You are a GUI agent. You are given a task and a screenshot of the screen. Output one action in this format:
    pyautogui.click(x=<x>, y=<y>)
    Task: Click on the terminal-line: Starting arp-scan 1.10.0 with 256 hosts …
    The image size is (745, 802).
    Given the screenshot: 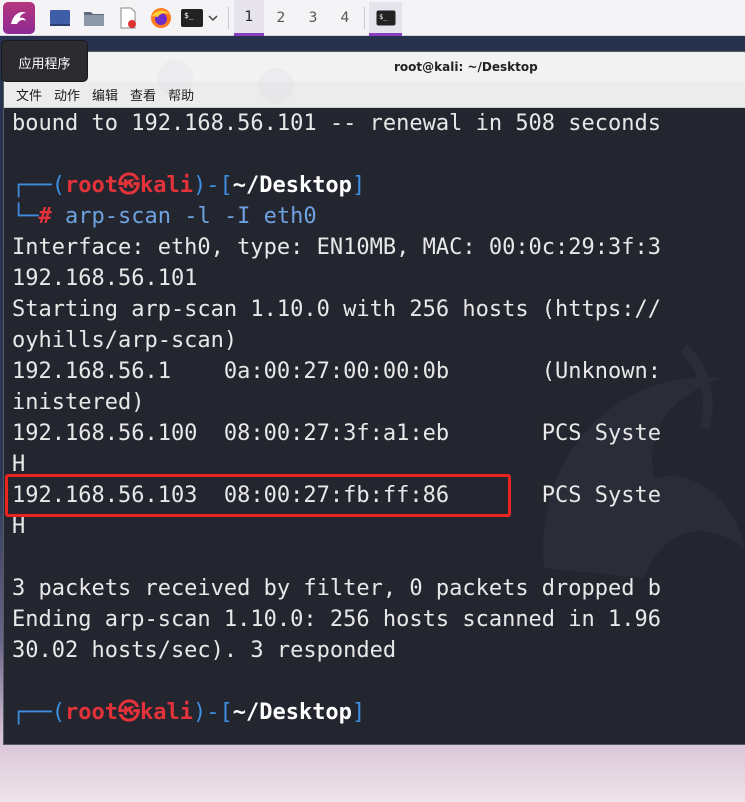 What is the action you would take?
    pyautogui.click(x=337, y=309)
    